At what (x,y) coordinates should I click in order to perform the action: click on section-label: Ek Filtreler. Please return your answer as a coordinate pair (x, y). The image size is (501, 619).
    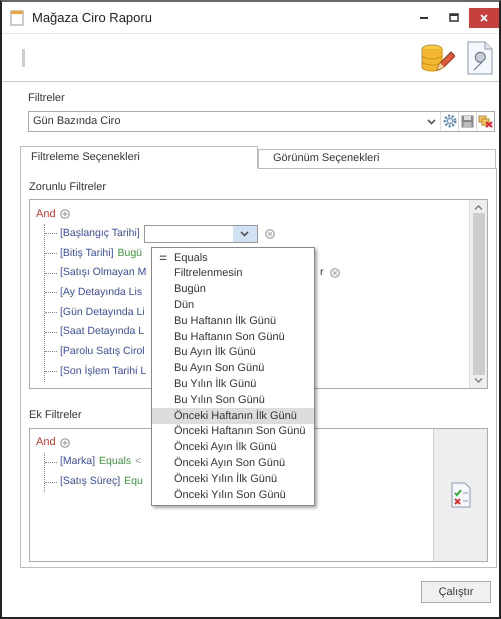
    Looking at the image, I should click on (55, 415).